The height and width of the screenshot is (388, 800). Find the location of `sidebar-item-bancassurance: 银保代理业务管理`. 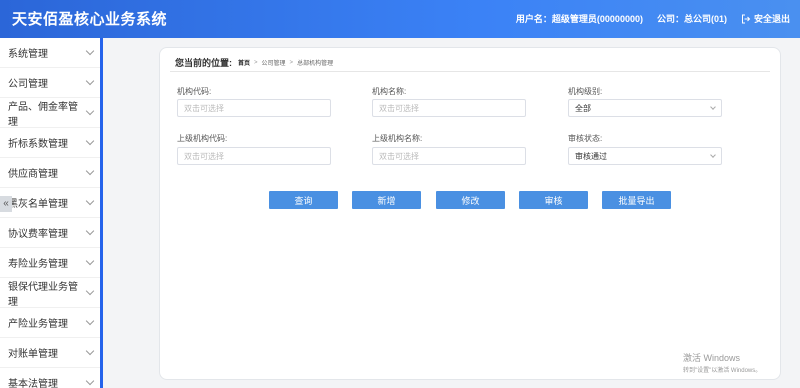

sidebar-item-bancassurance: 银保代理业务管理 is located at coordinates (50, 293).